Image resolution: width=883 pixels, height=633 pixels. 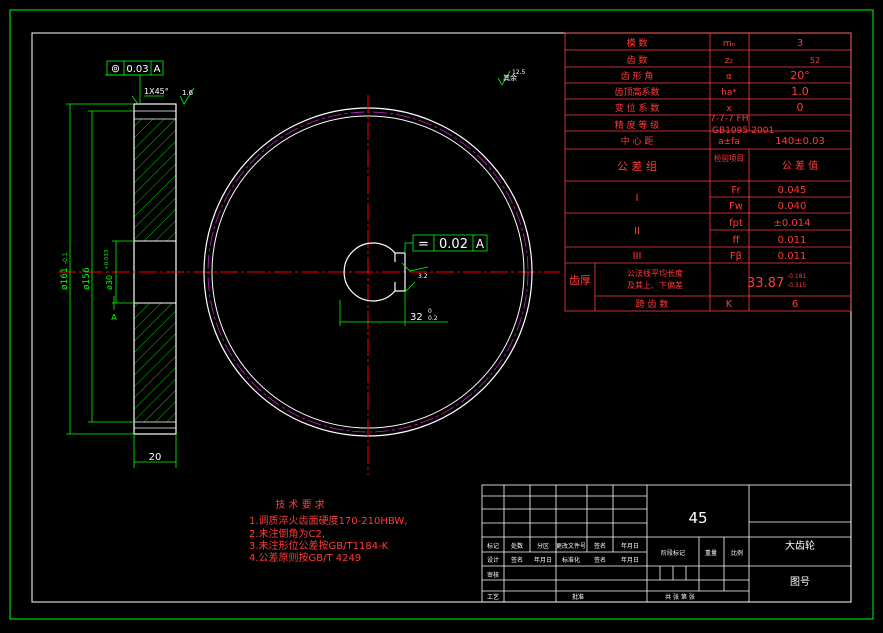 What do you see at coordinates (300, 504) in the screenshot?
I see `tech-req-title: 技 术 要 求` at bounding box center [300, 504].